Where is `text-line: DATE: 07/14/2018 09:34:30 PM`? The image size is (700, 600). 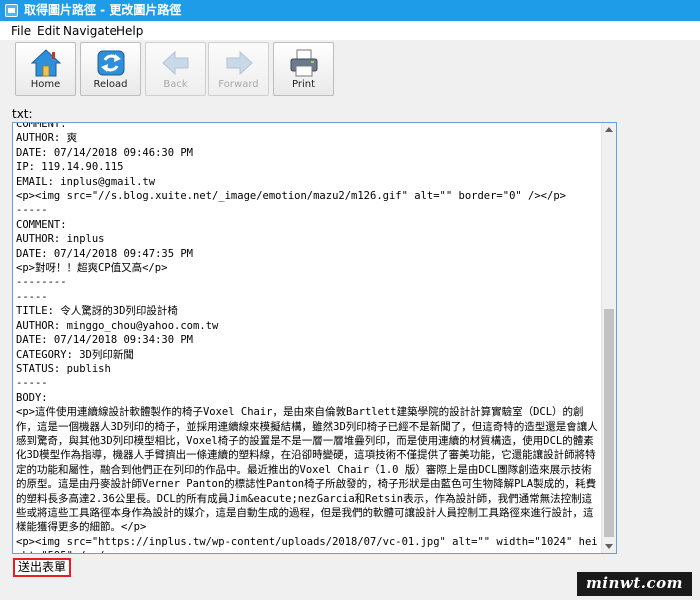 text-line: DATE: 07/14/2018 09:34:30 PM is located at coordinates (105, 340).